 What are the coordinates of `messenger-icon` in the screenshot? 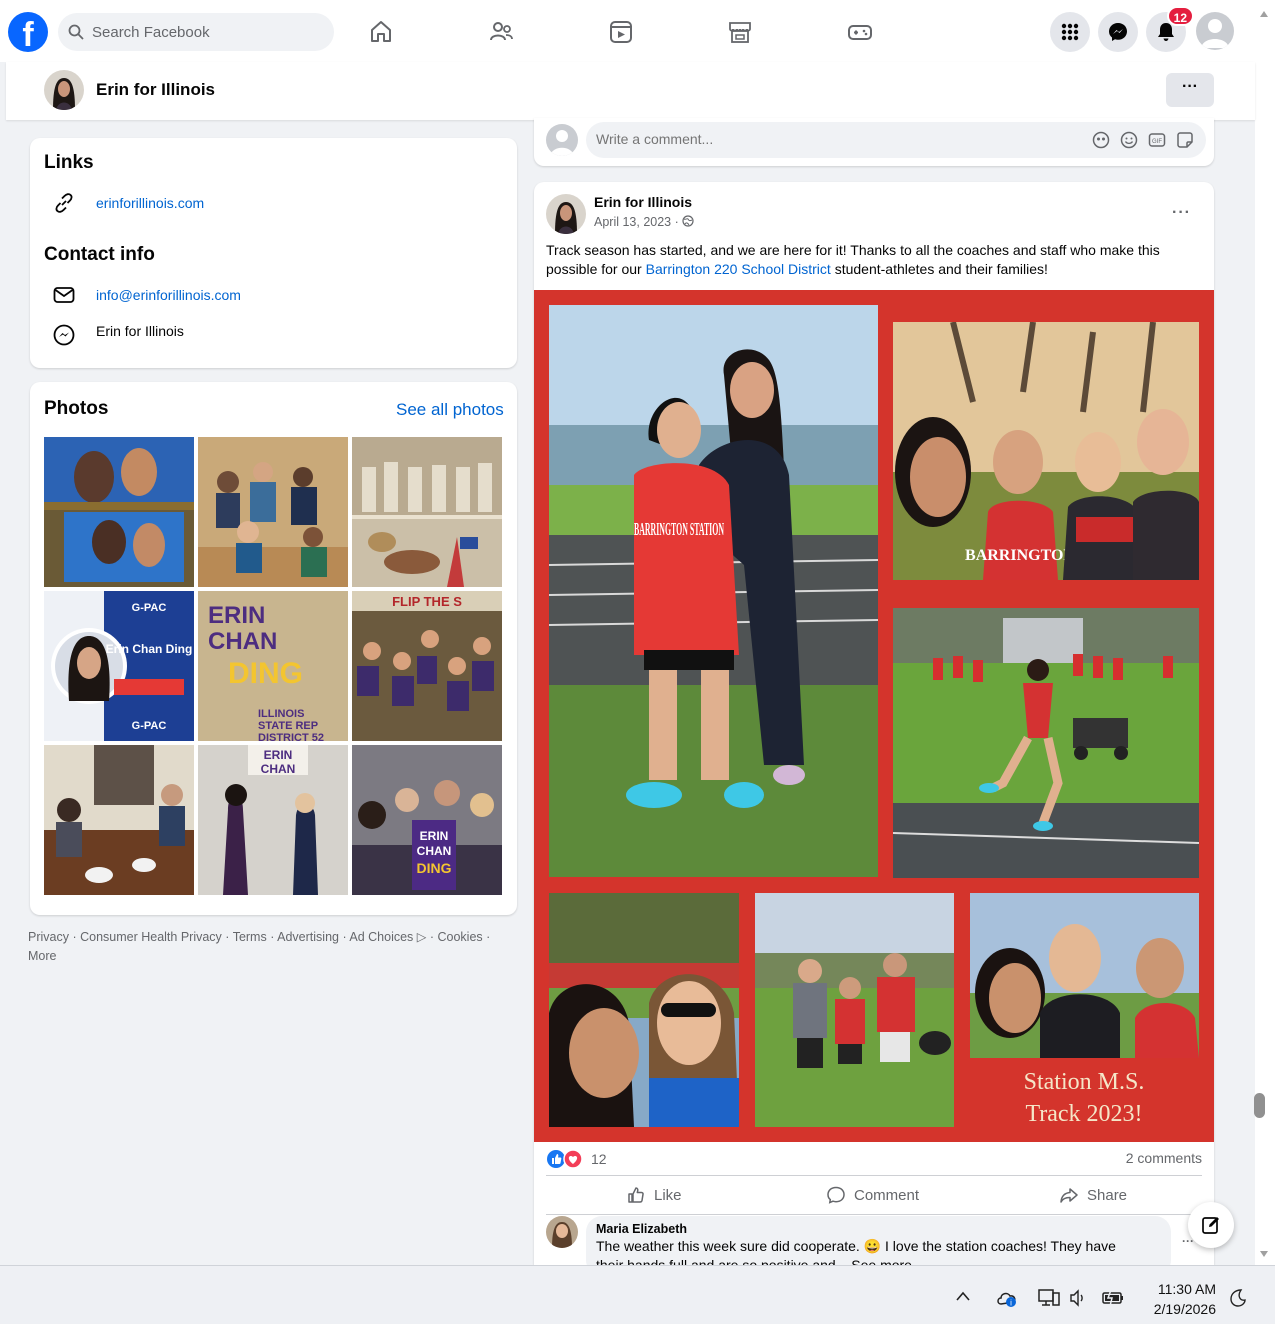 It's located at (1118, 32).